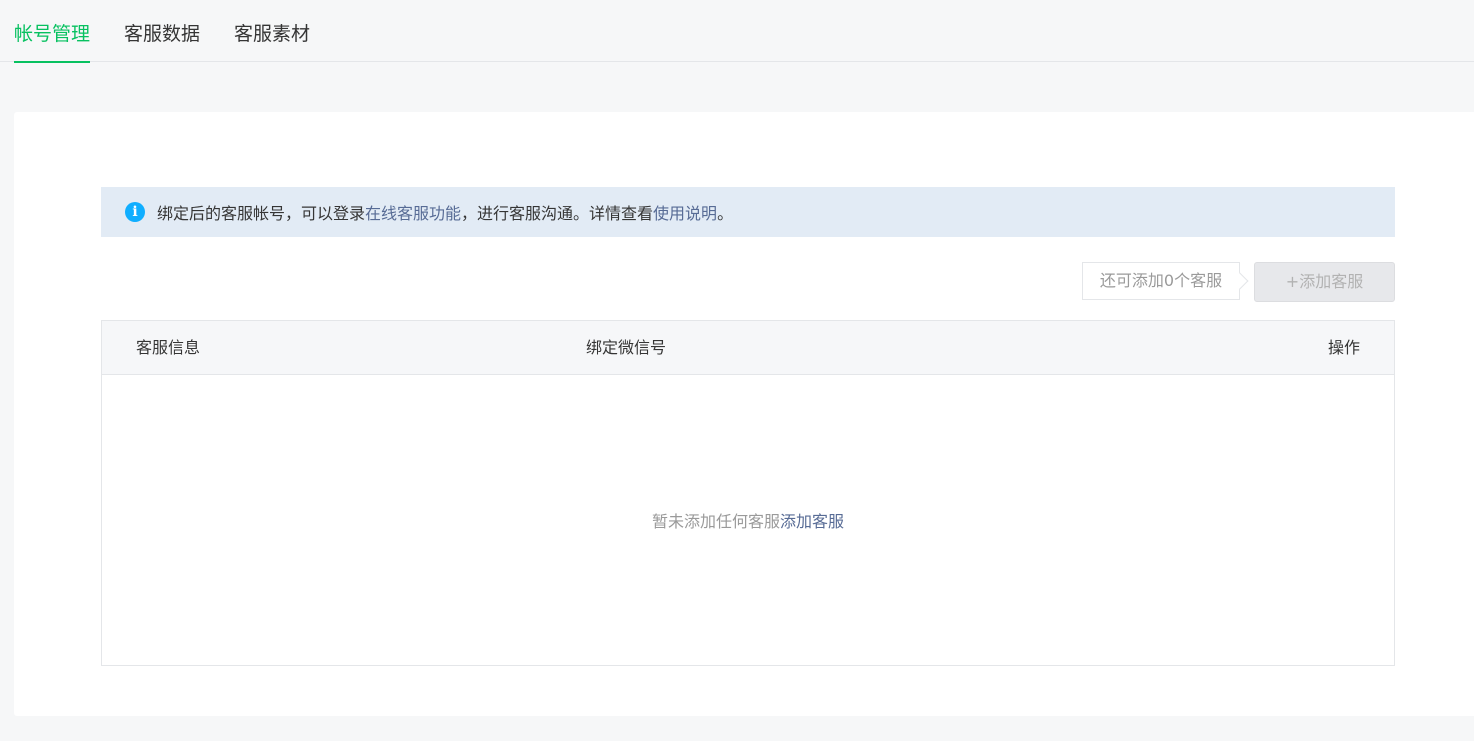  What do you see at coordinates (135, 212) in the screenshot?
I see `info-icon: i` at bounding box center [135, 212].